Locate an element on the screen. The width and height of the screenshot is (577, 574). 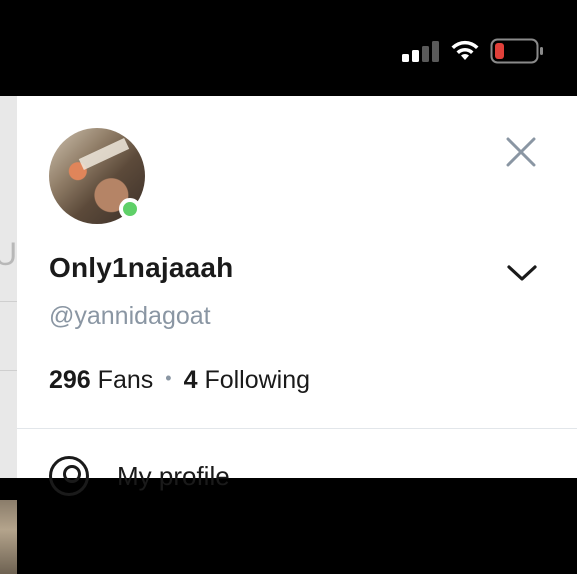
following-link: 4 Following is located at coordinates (247, 380).